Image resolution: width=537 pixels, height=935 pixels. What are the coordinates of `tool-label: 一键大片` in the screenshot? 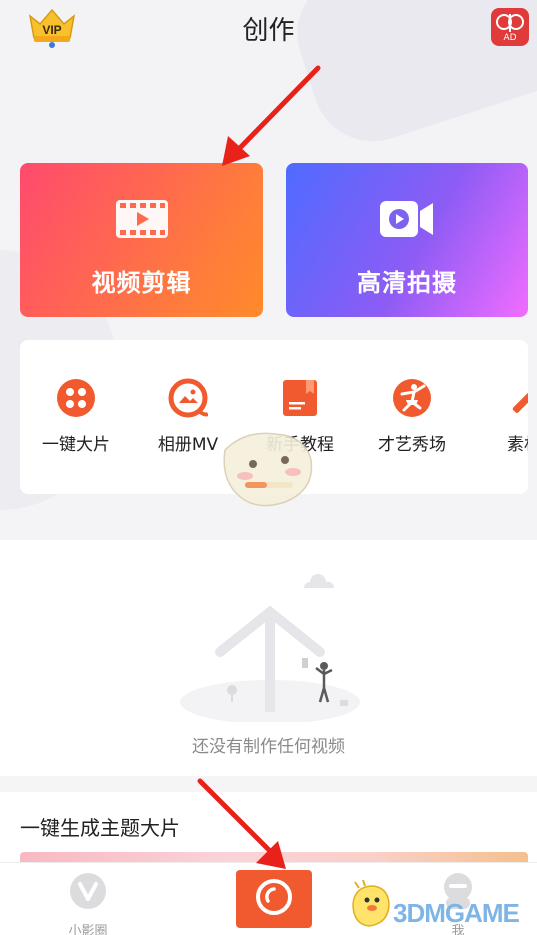 It's located at (76, 445).